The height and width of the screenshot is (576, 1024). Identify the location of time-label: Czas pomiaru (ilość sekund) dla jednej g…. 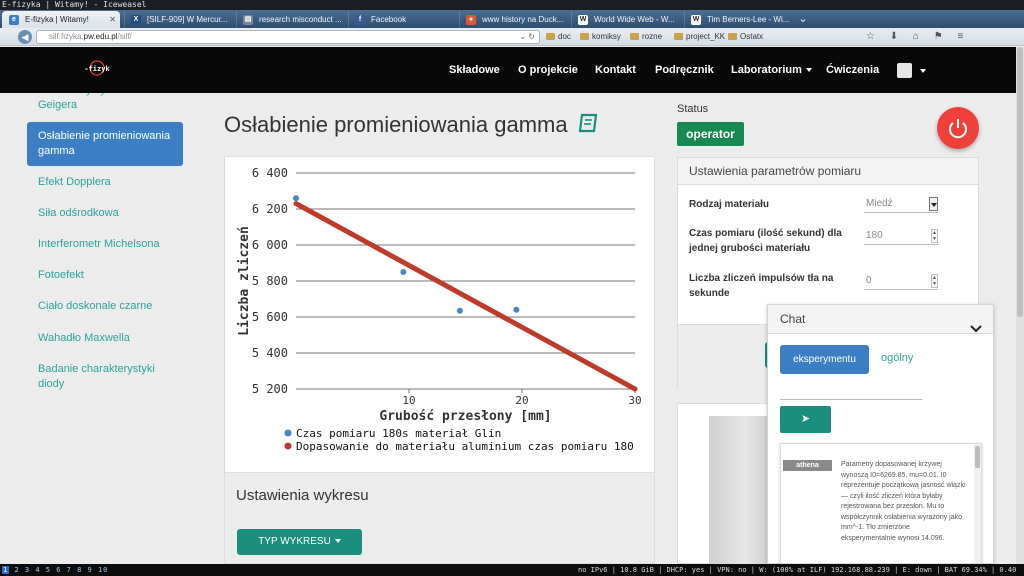
(765, 241).